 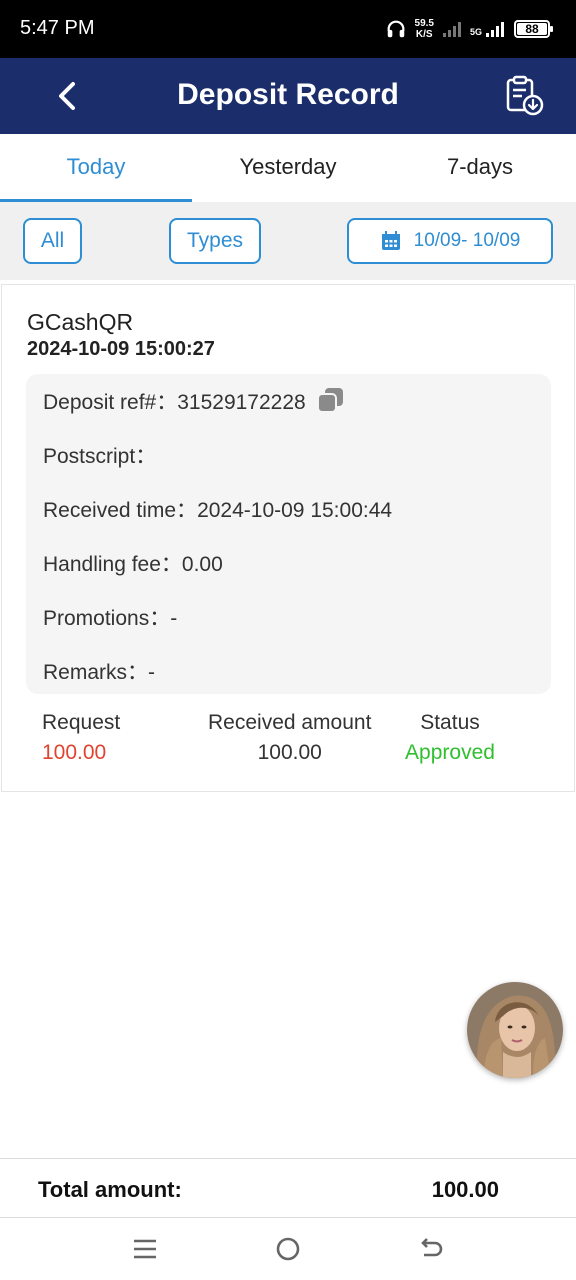 What do you see at coordinates (121, 349) in the screenshot?
I see `record-datetime: 2024-10-09 15:00:27` at bounding box center [121, 349].